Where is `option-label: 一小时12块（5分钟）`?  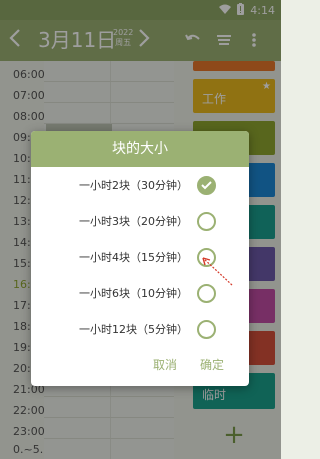 option-label: 一小时12块（5分钟） is located at coordinates (133, 329).